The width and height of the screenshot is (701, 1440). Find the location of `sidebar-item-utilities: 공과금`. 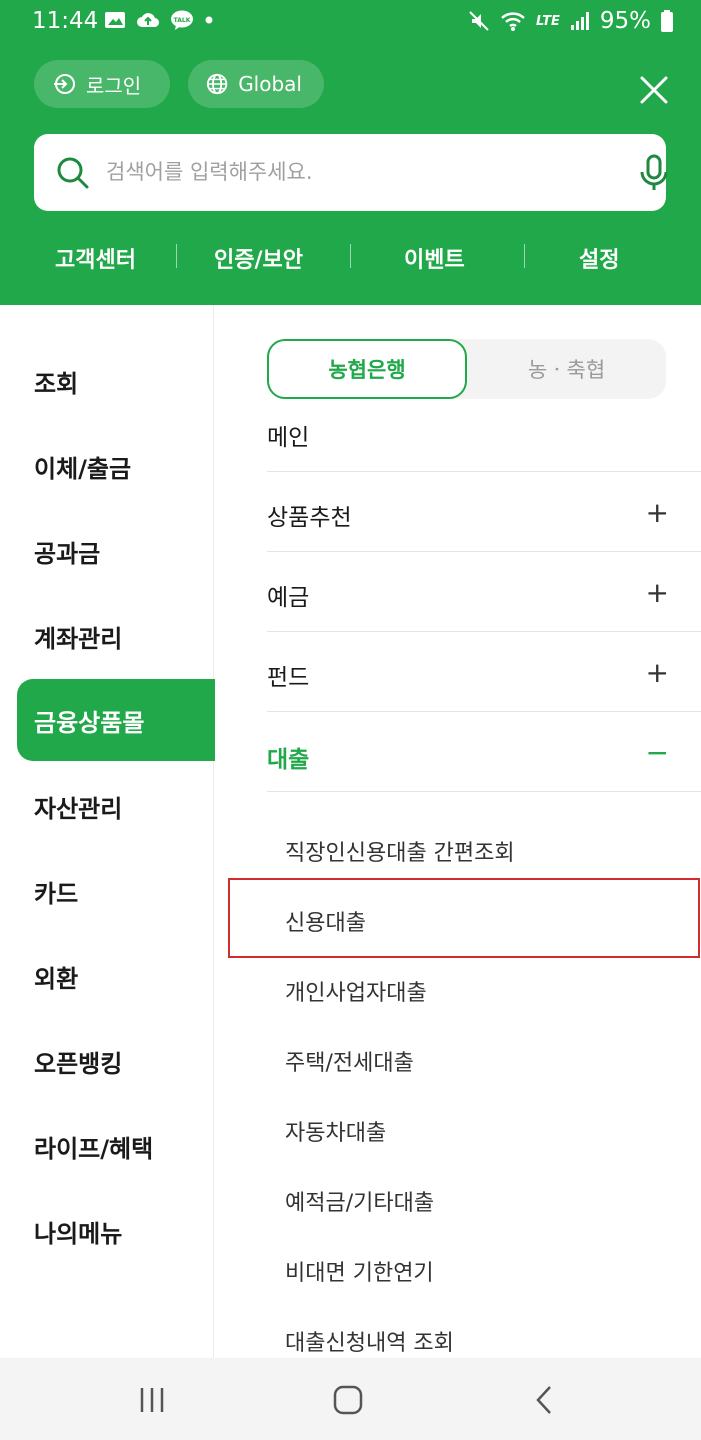

sidebar-item-utilities: 공과금 is located at coordinates (67, 551).